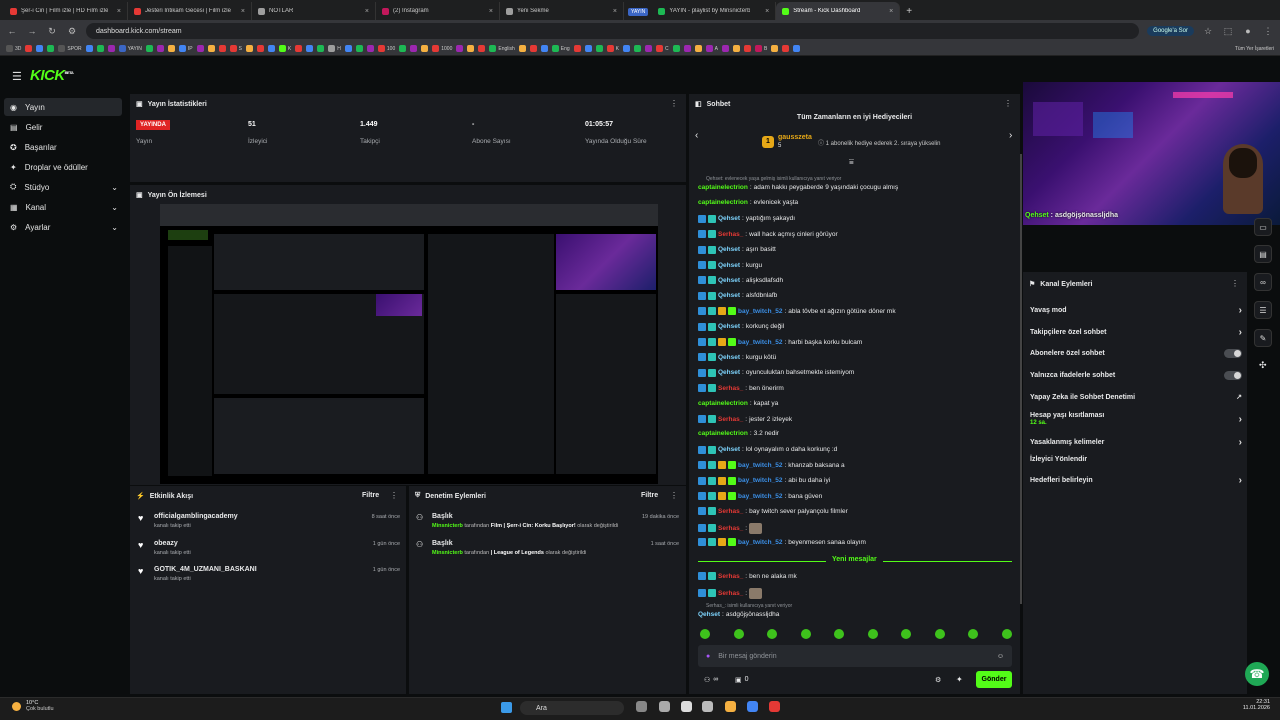  I want to click on pin-icon: ⩸, so click(851, 162).